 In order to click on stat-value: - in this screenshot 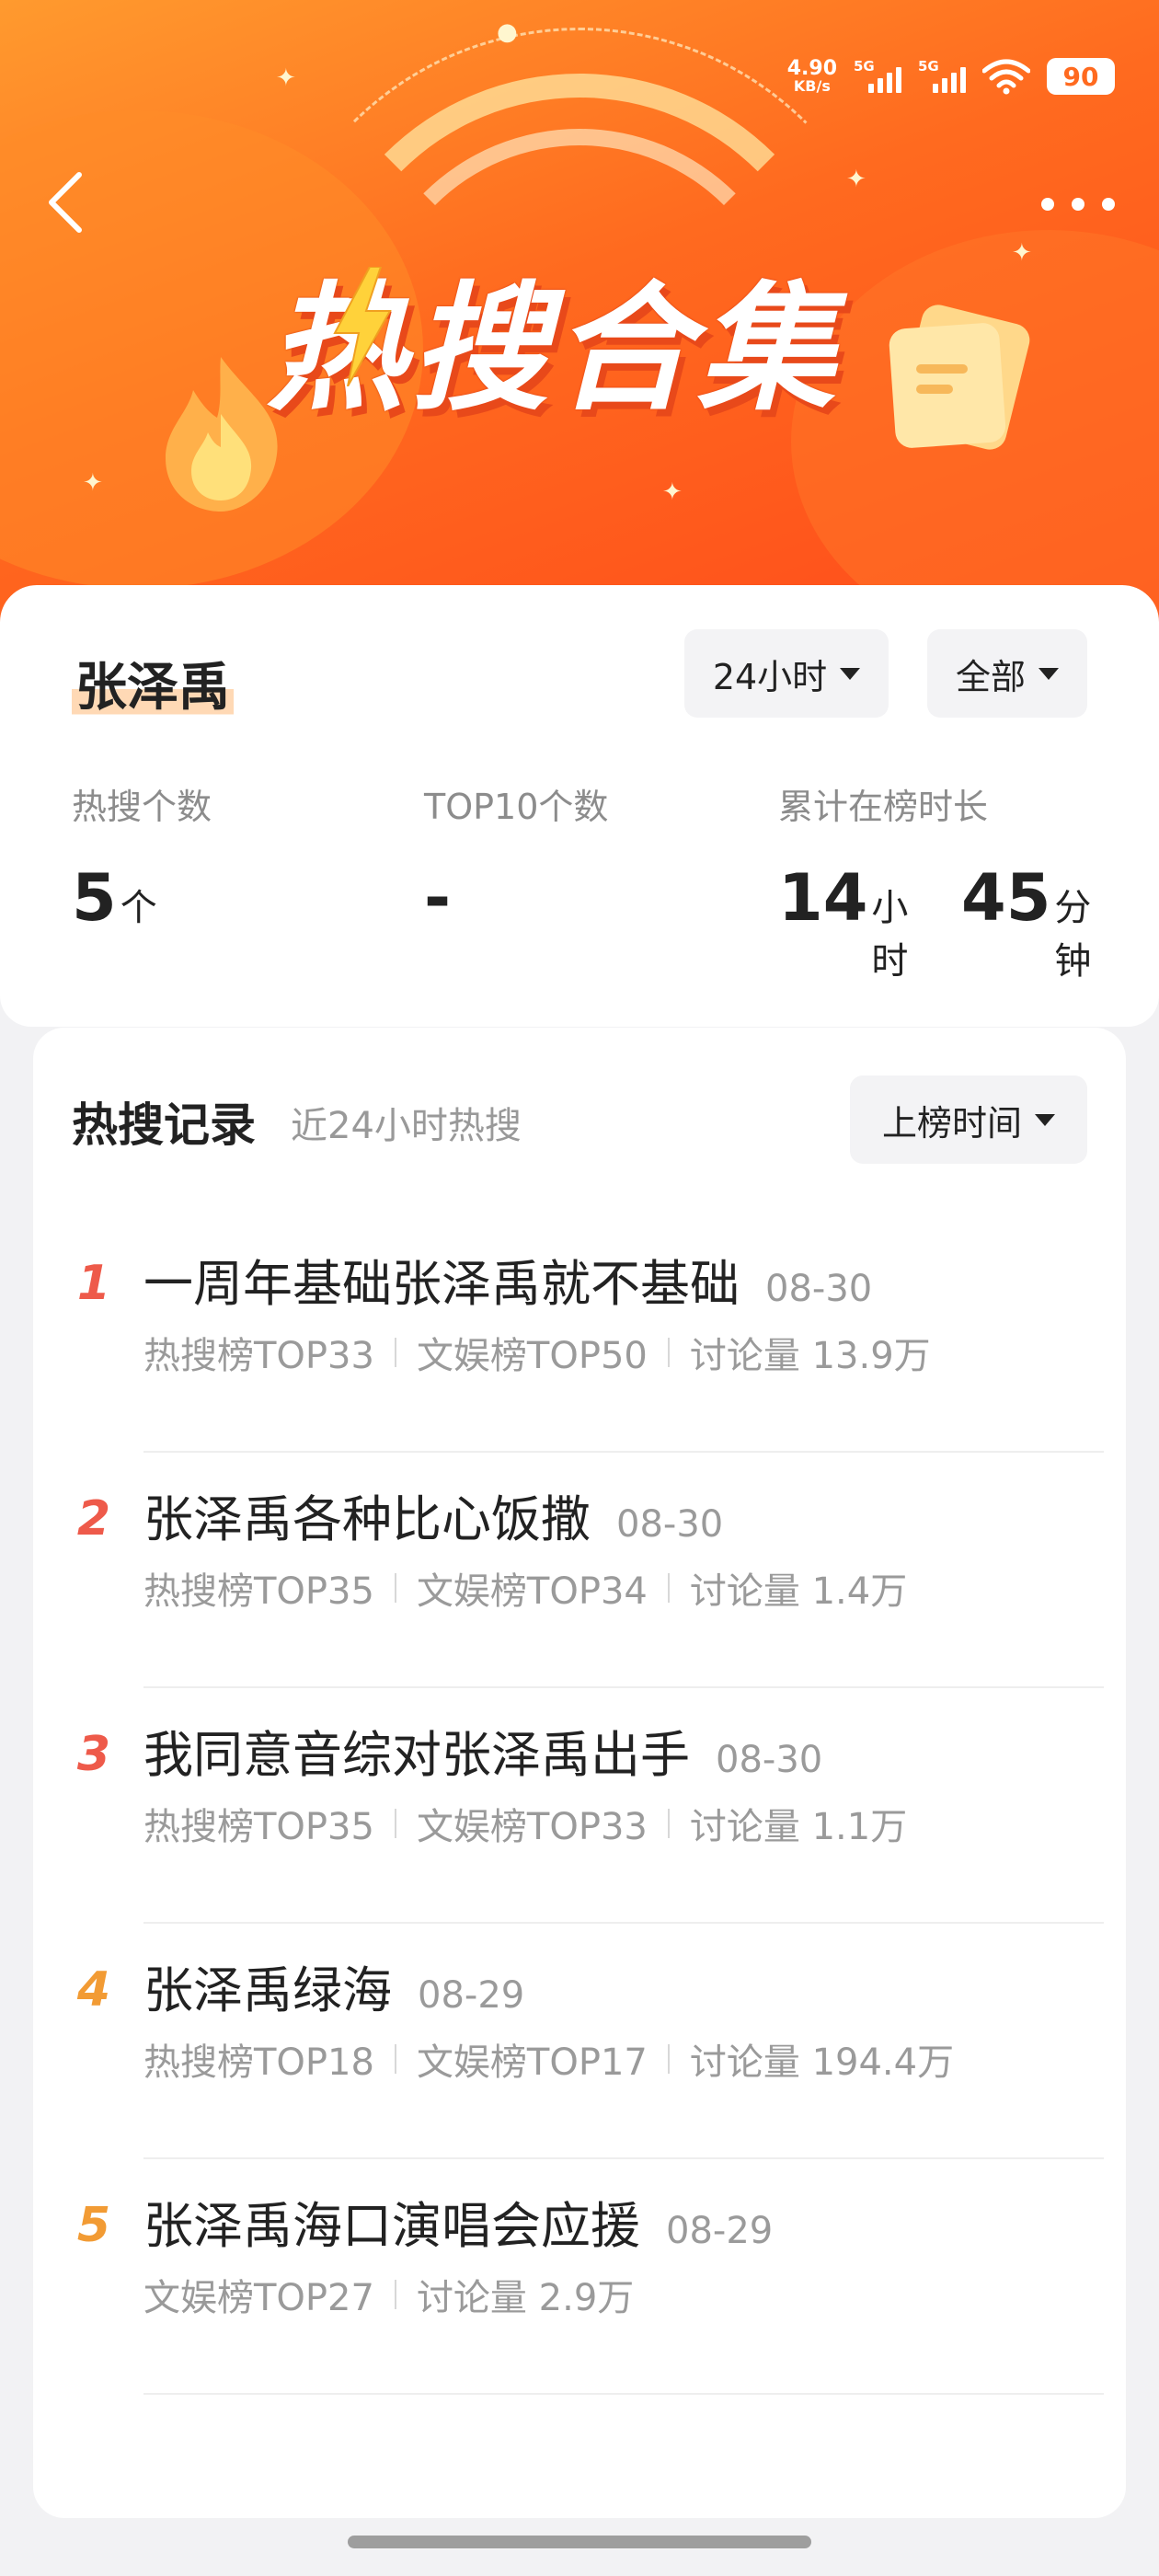, I will do `click(438, 898)`.